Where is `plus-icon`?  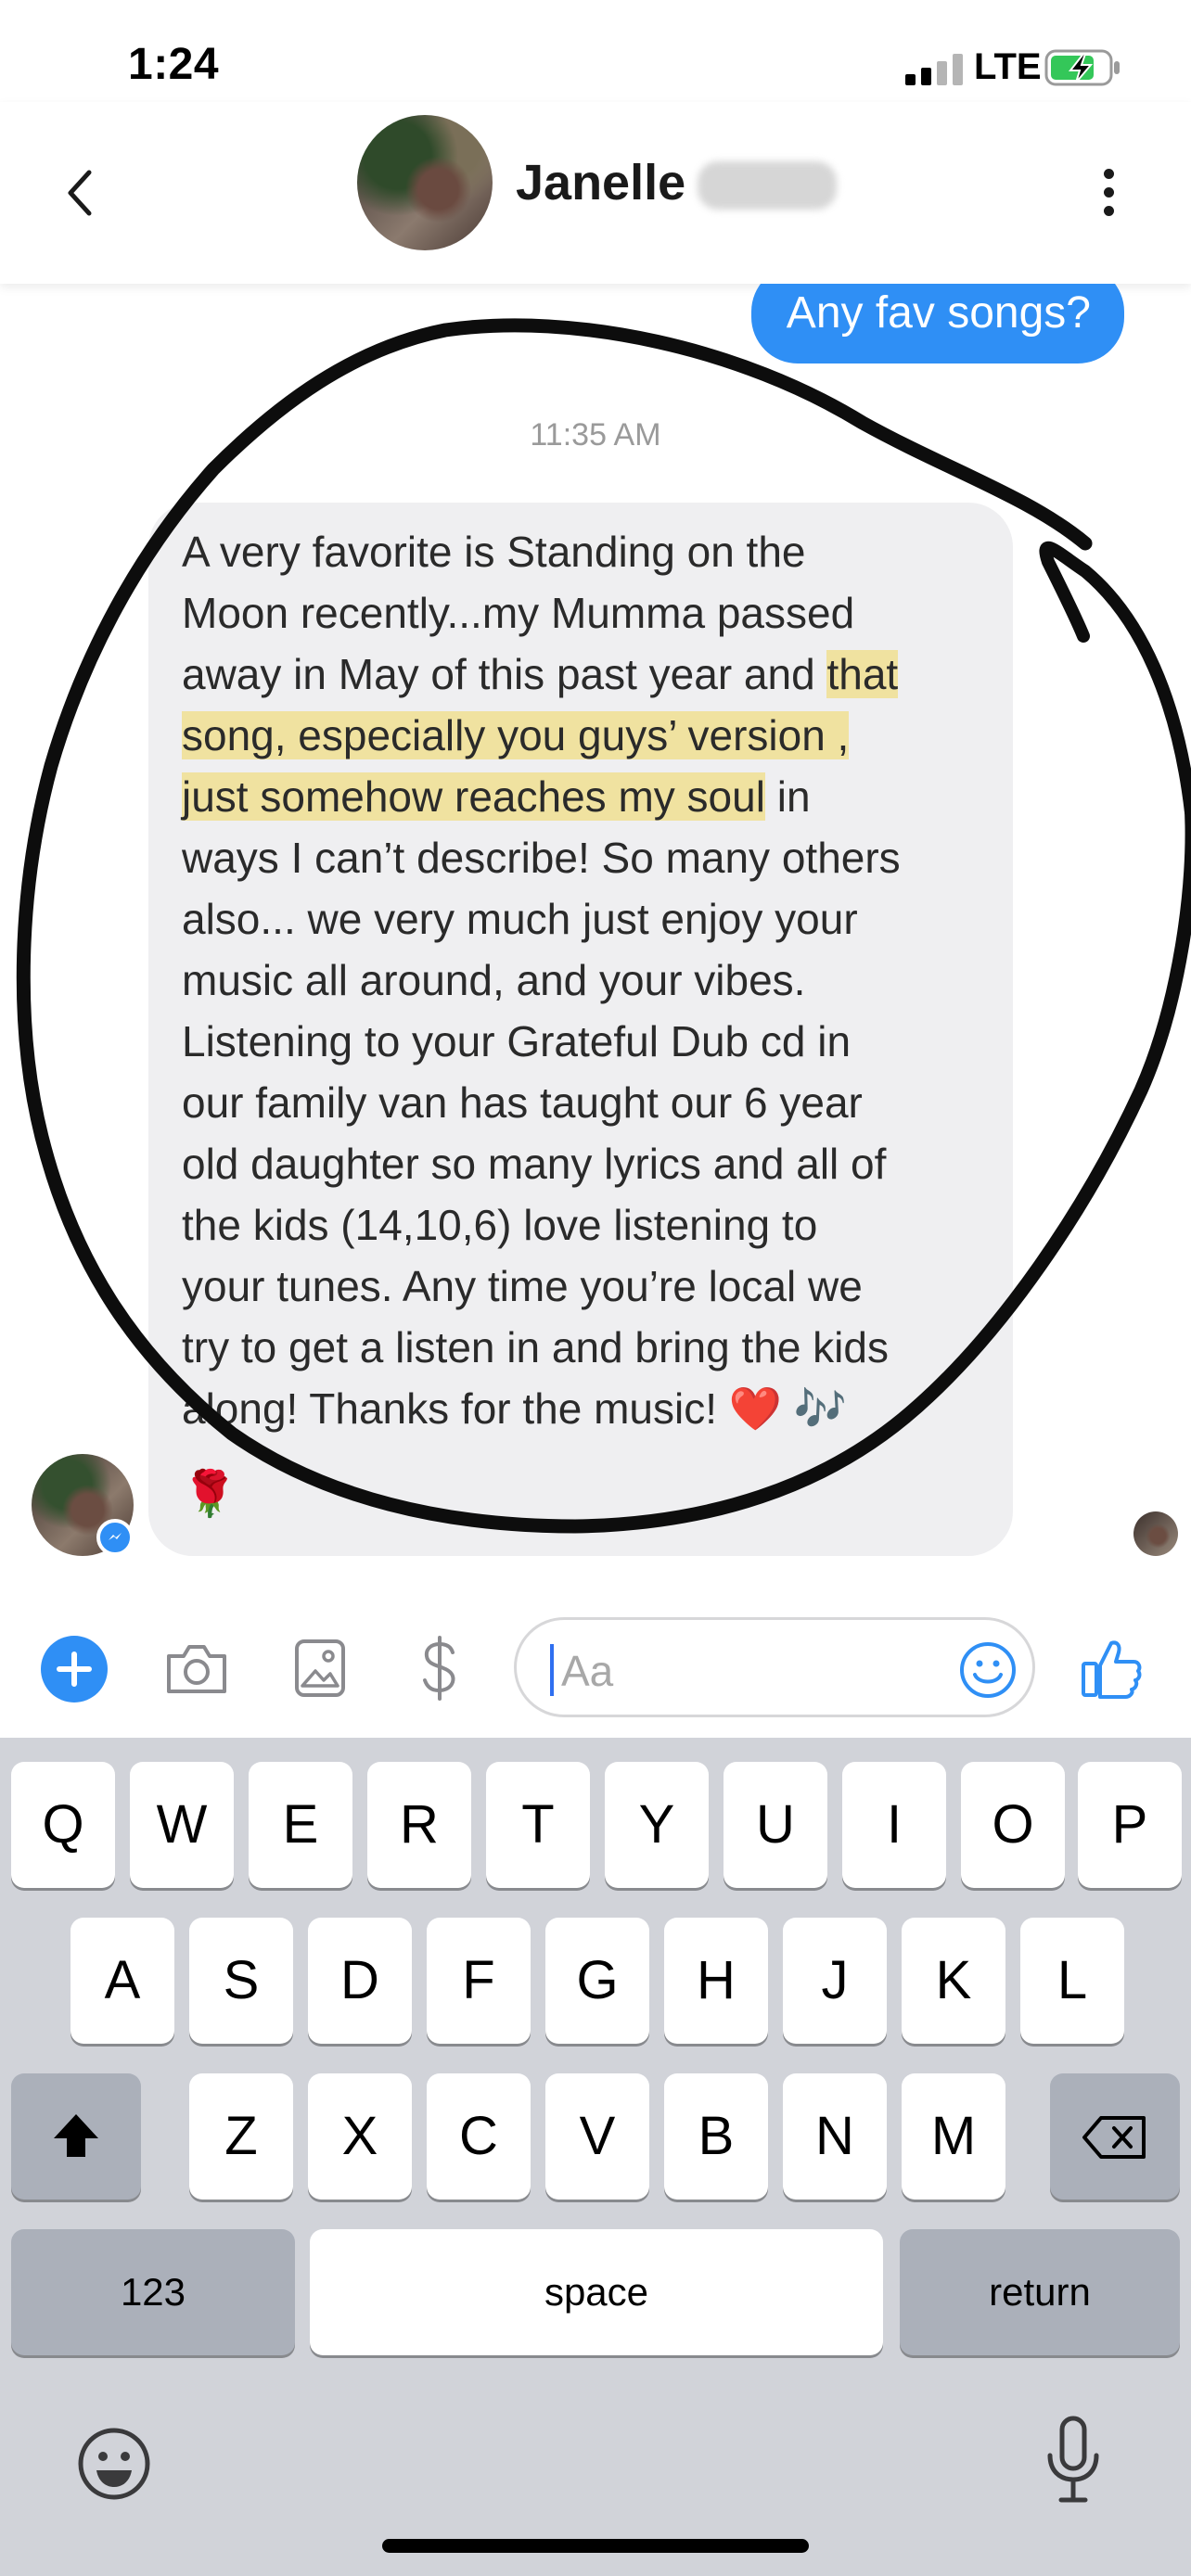 plus-icon is located at coordinates (74, 1669).